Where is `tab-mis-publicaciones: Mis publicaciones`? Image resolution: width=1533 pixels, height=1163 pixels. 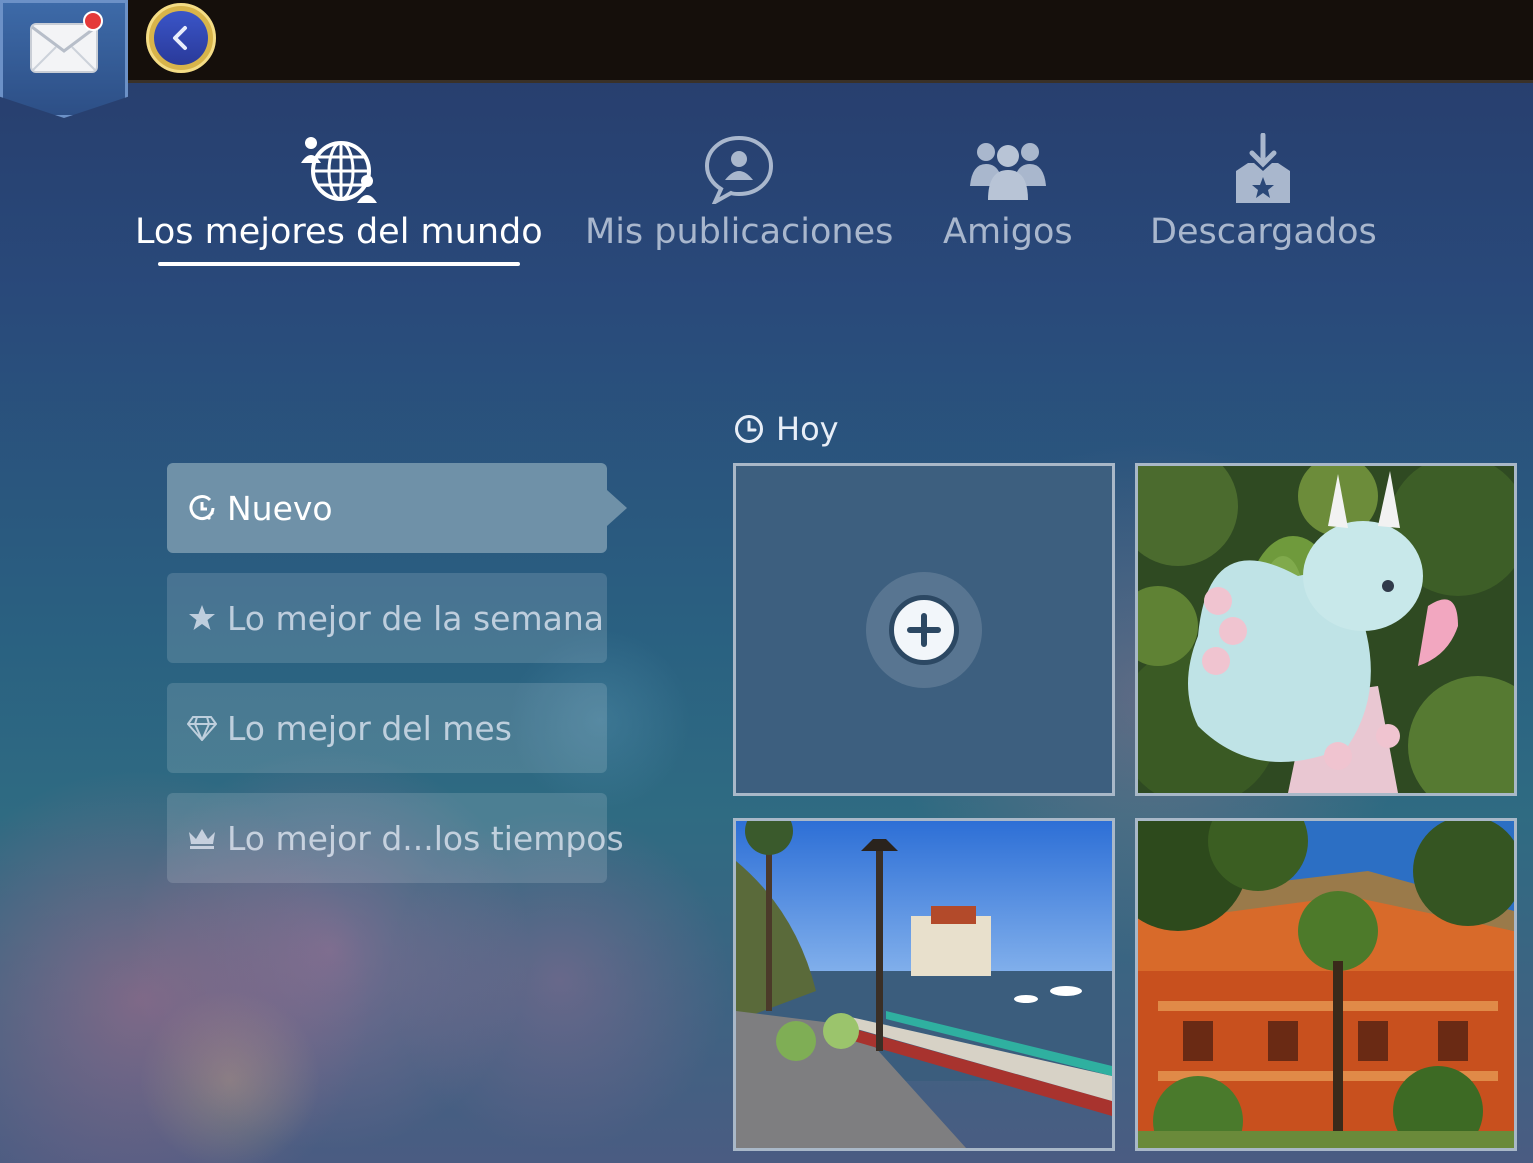
tab-mis-publicaciones: Mis publicaciones is located at coordinates (739, 191).